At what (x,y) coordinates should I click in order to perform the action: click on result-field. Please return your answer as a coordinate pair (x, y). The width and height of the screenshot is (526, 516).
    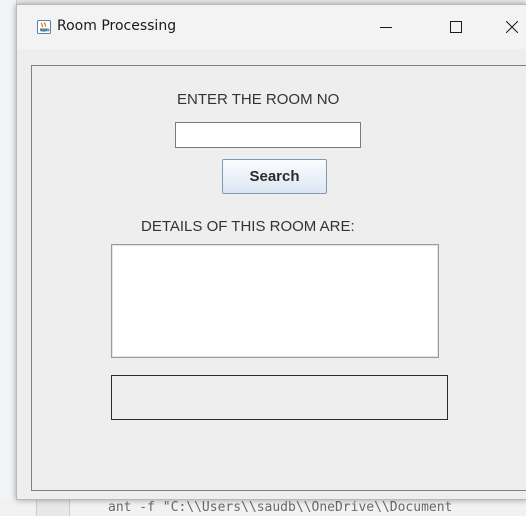
    Looking at the image, I should click on (279, 397).